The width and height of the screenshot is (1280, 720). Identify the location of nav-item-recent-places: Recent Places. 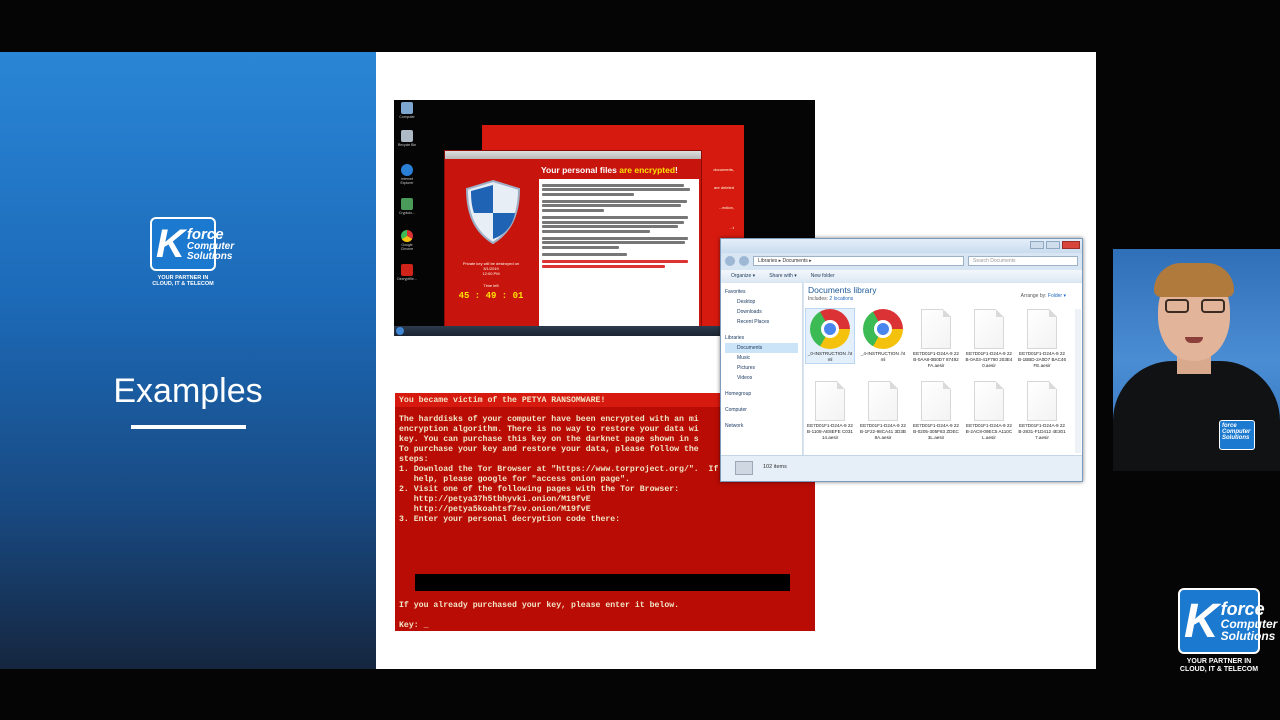
(761, 322).